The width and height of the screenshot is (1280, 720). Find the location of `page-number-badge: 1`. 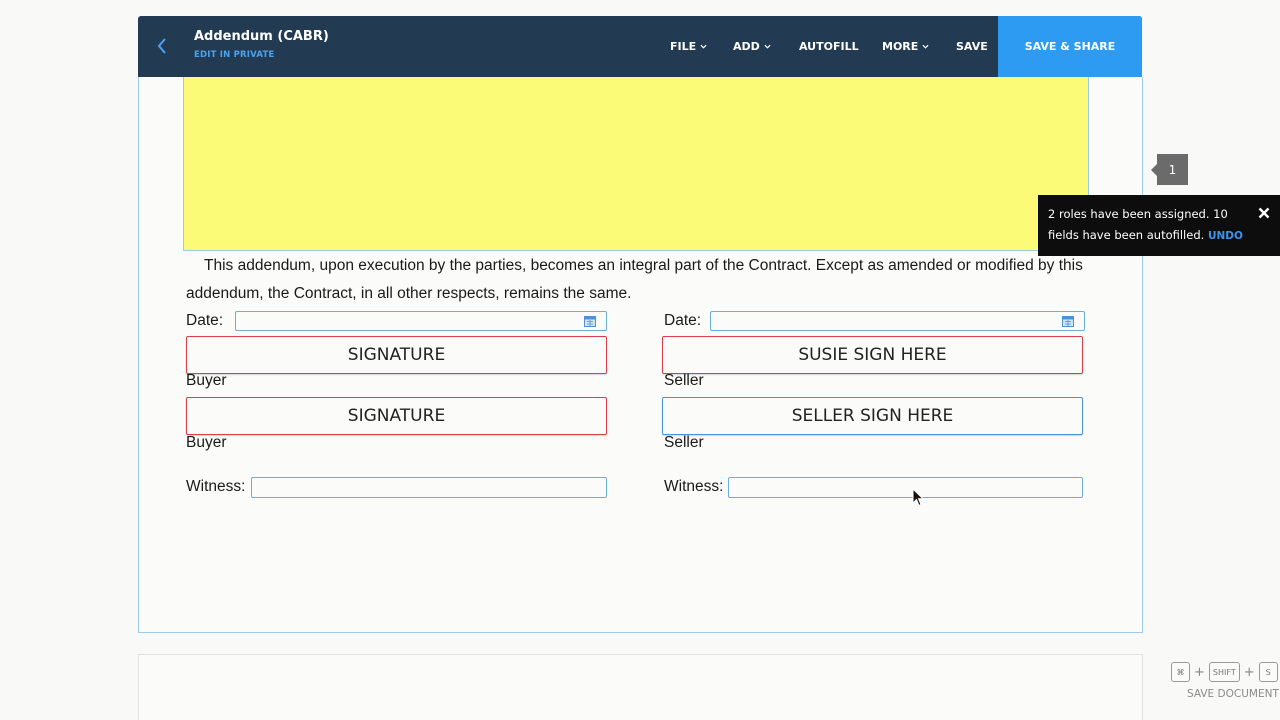

page-number-badge: 1 is located at coordinates (1169, 169).